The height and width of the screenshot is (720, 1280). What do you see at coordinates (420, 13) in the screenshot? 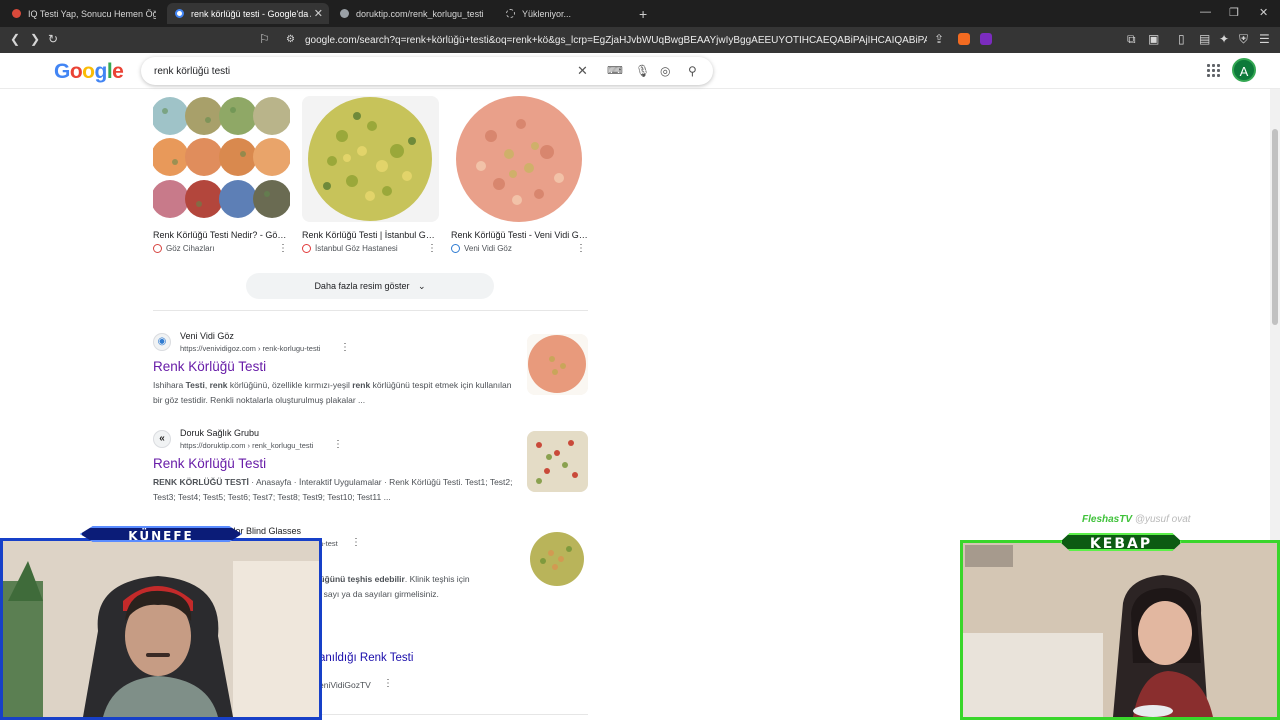
I see `tab-label: doruktip.com/renk_korlugu_testi.htm` at bounding box center [420, 13].